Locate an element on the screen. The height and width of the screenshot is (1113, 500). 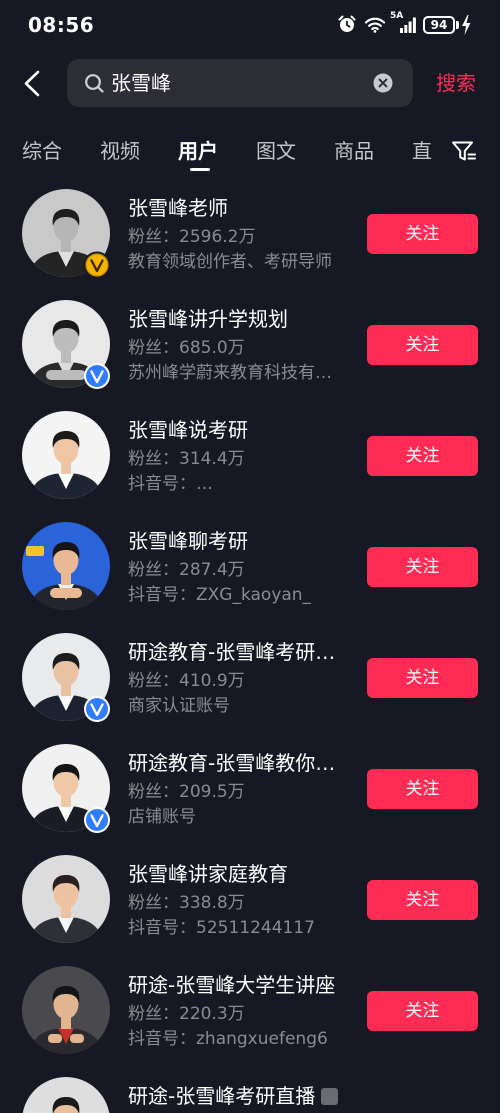
wifi-icon is located at coordinates (375, 25).